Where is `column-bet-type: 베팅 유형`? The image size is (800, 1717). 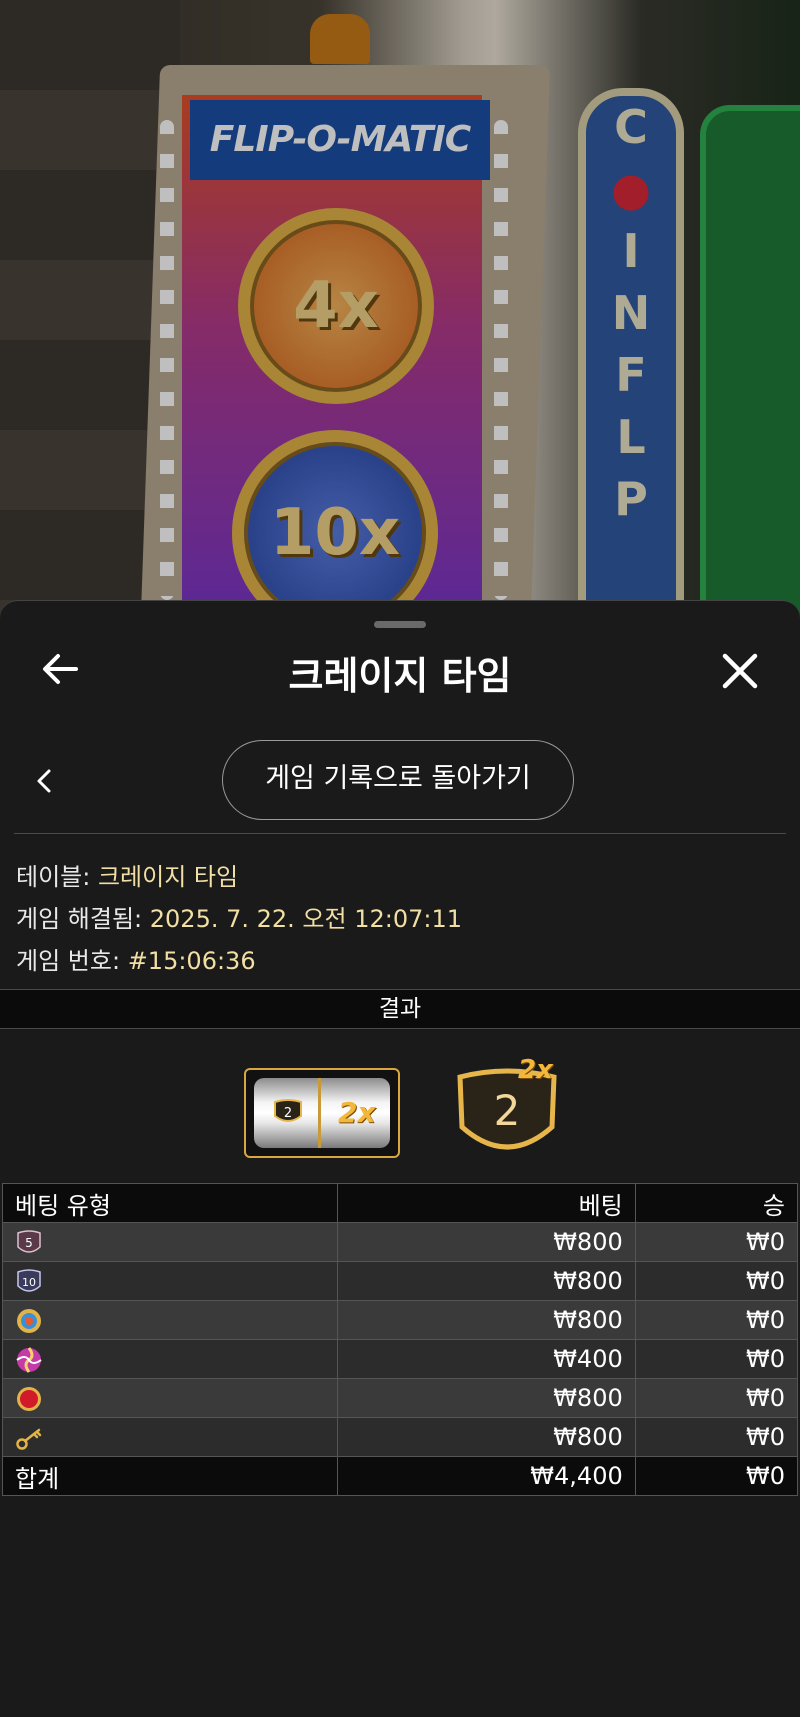
column-bet-type: 베팅 유형 is located at coordinates (170, 1203).